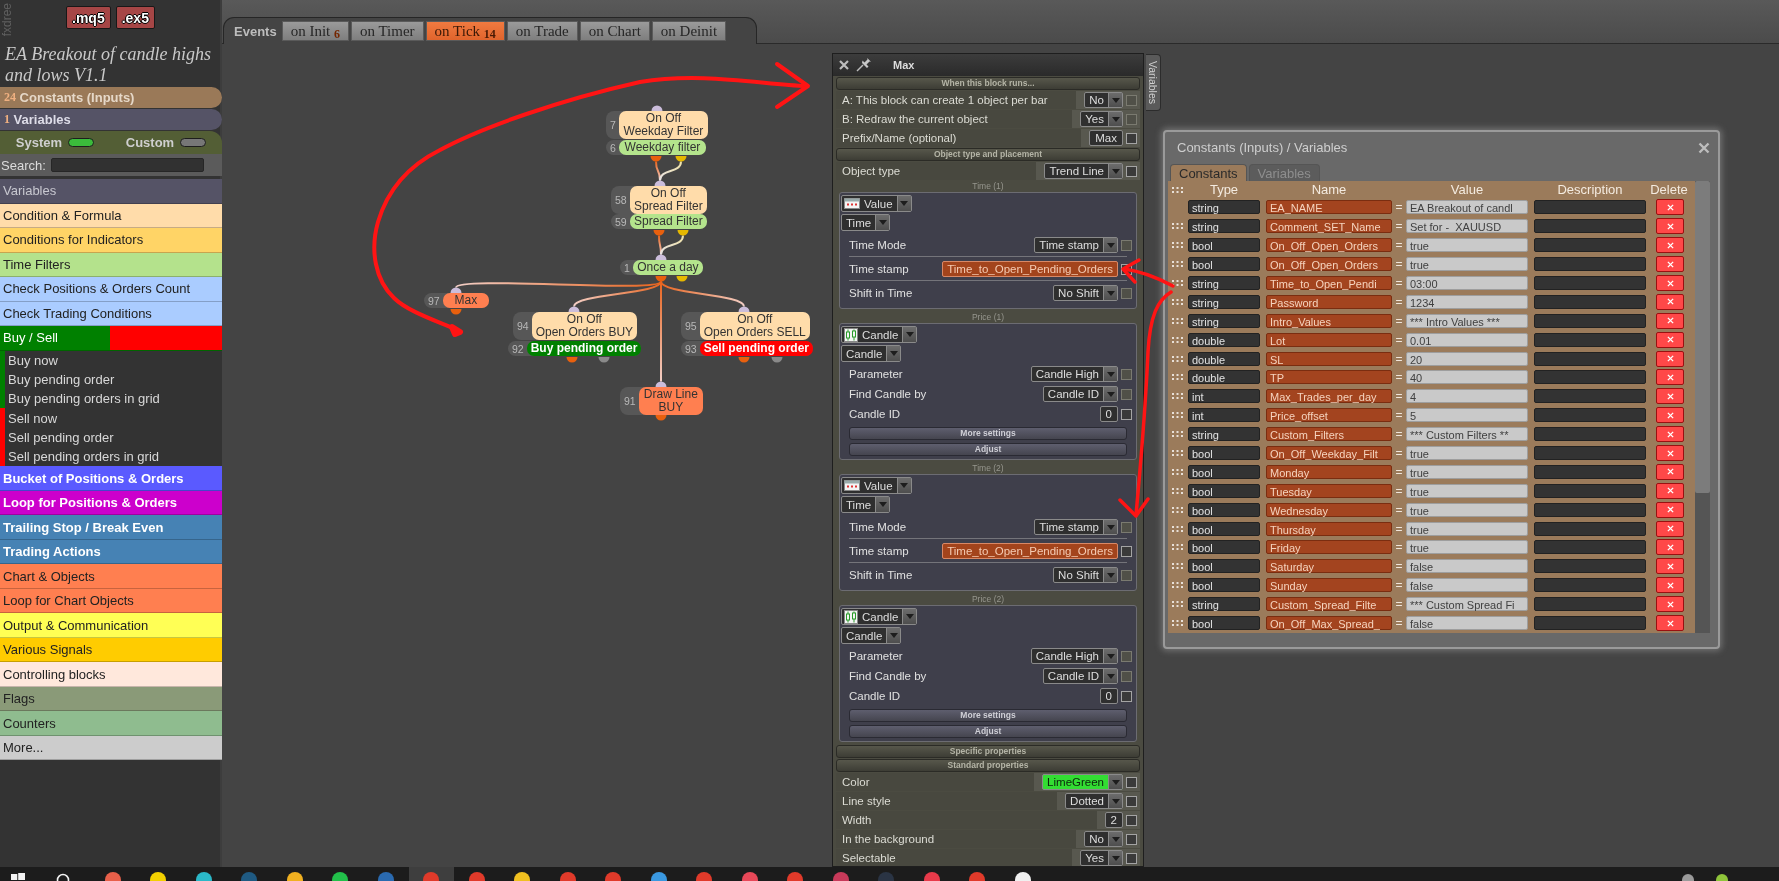  I want to click on name-field: On_Off_Max_Spread_, so click(1329, 623).